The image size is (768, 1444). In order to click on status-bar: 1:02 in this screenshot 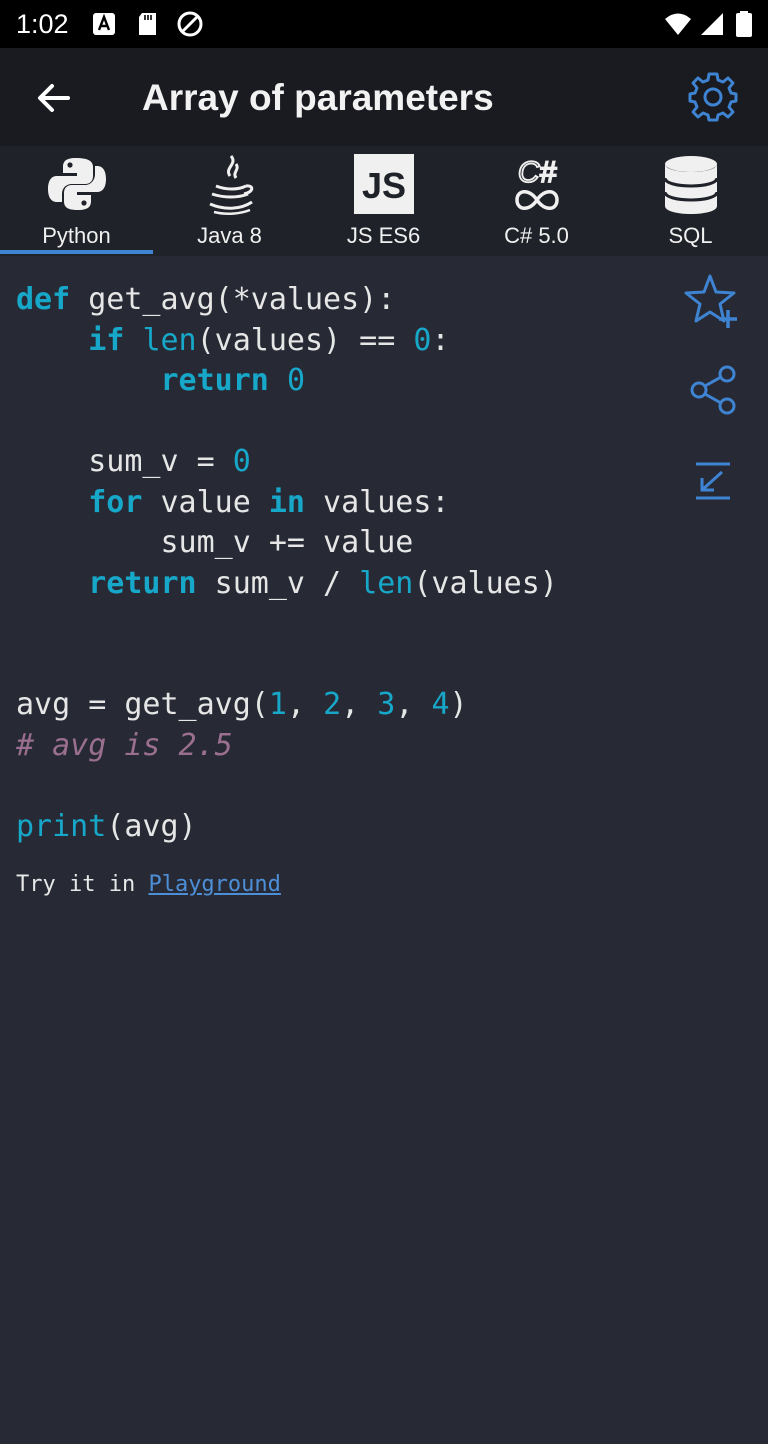, I will do `click(384, 24)`.